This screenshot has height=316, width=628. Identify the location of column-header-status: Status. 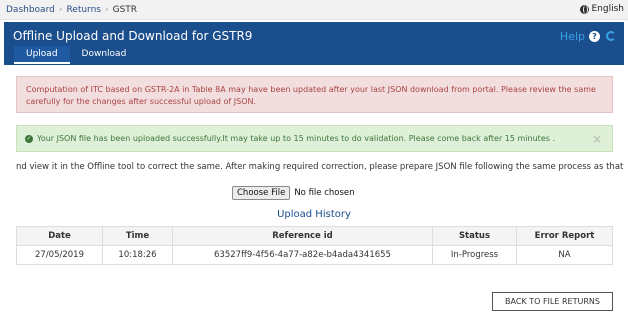
(474, 236).